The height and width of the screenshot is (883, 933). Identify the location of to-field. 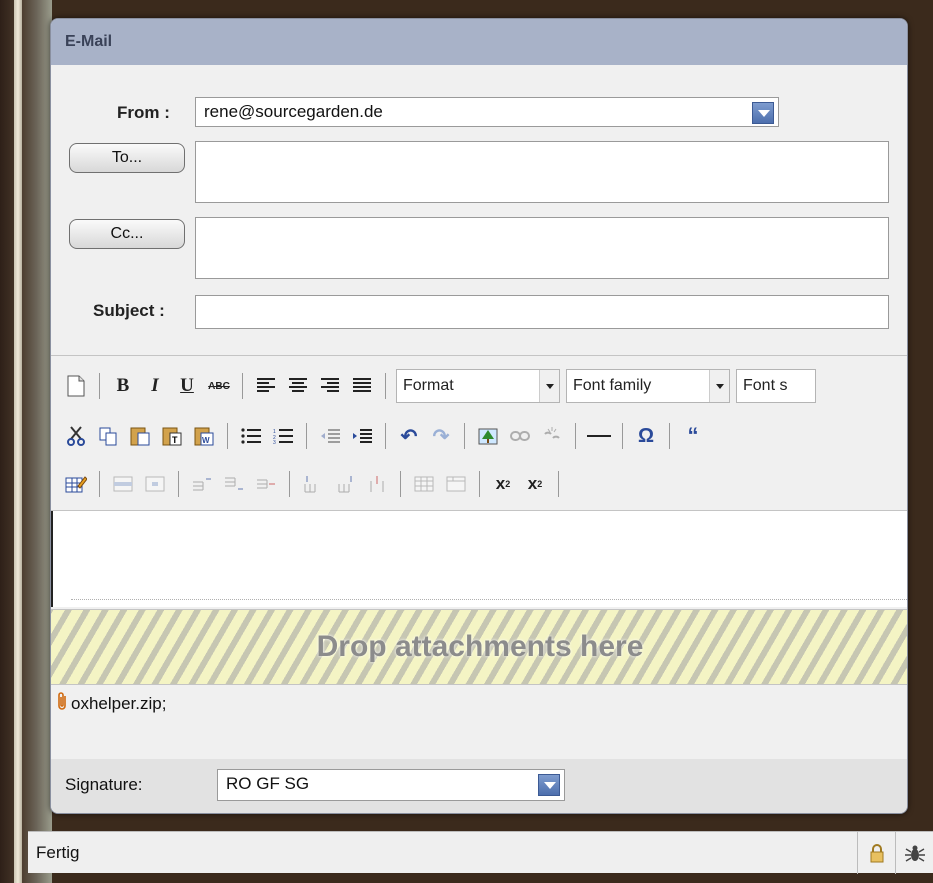
(542, 172).